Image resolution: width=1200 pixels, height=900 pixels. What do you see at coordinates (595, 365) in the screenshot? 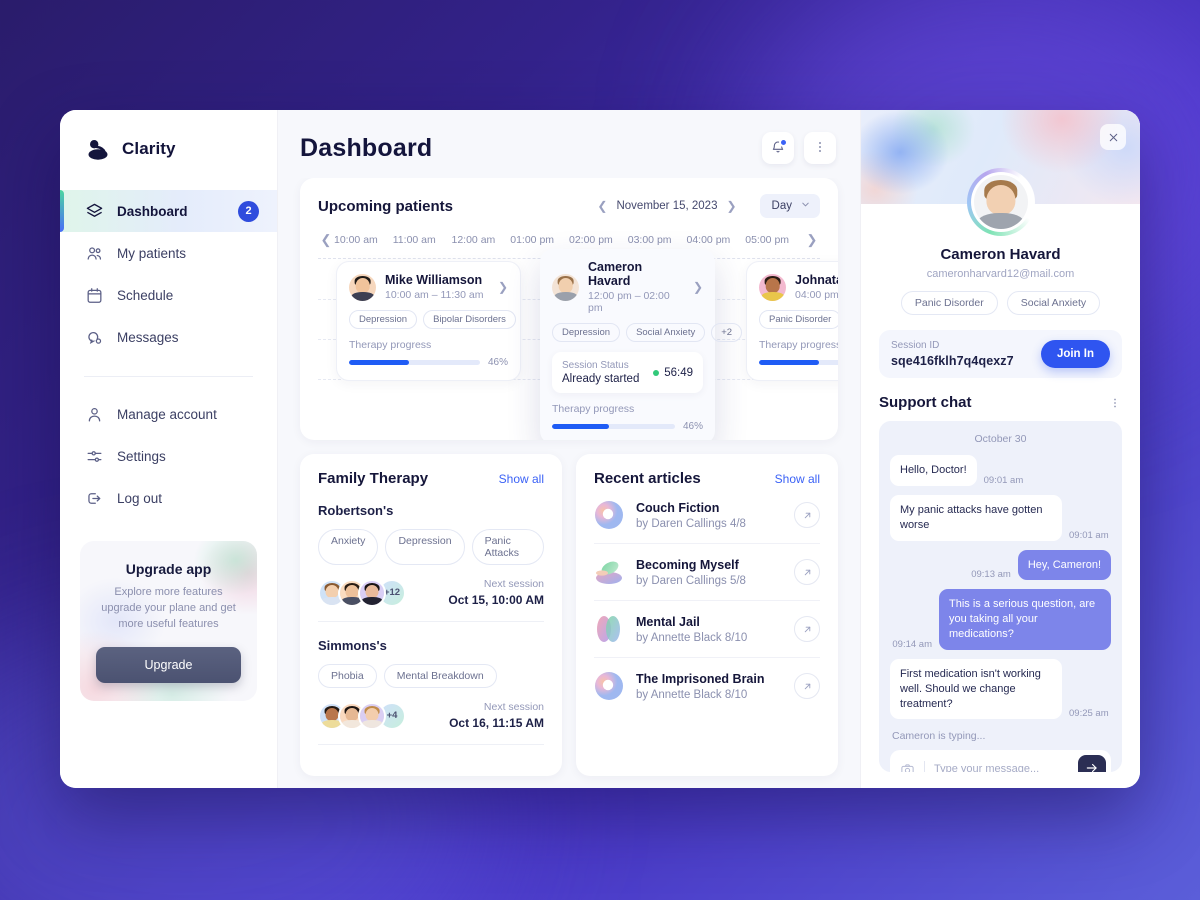
I see `session-status-label: Session Status` at bounding box center [595, 365].